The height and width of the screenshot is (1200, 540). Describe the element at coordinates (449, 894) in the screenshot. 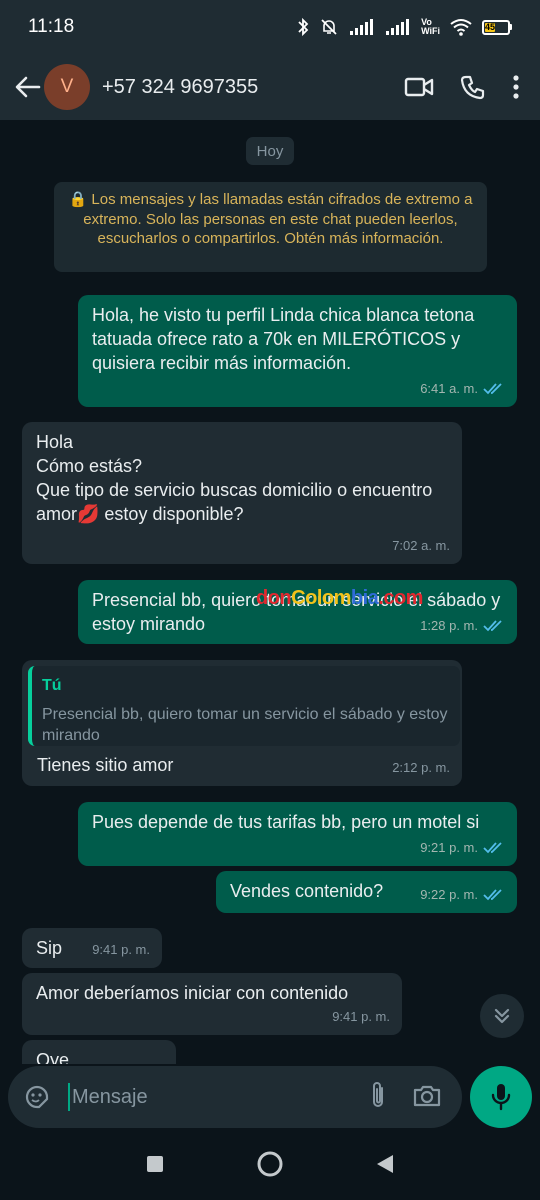

I see `message-time: 9:22 p. m.` at that location.